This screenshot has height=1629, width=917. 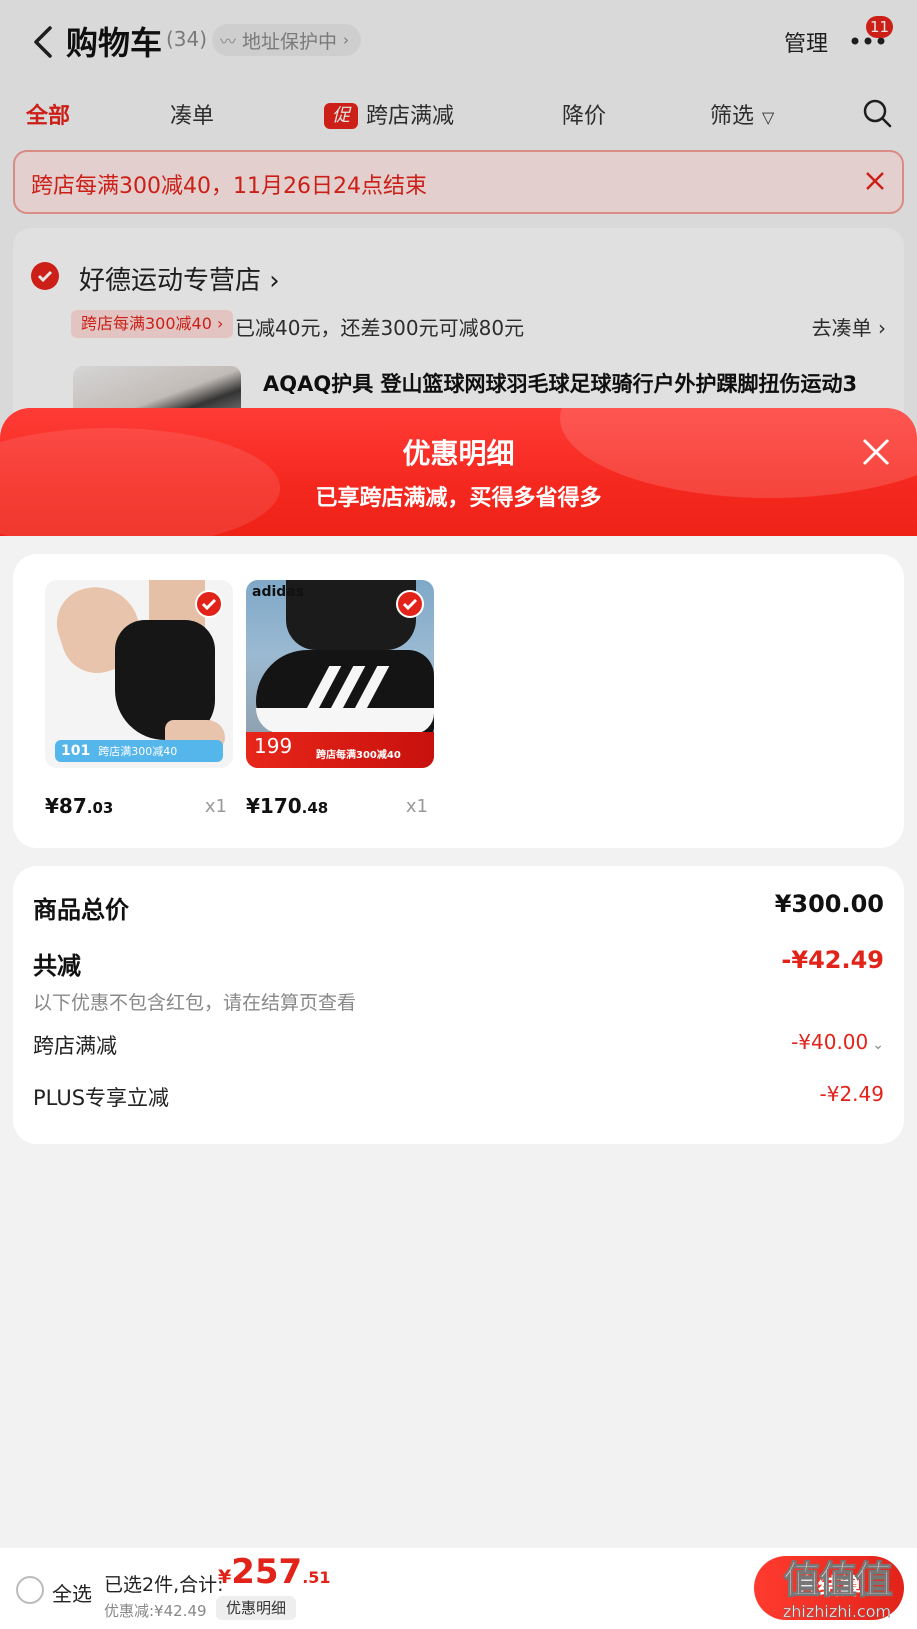 I want to click on ankle-brace-image: 101 跨店满300减40, so click(x=139, y=674).